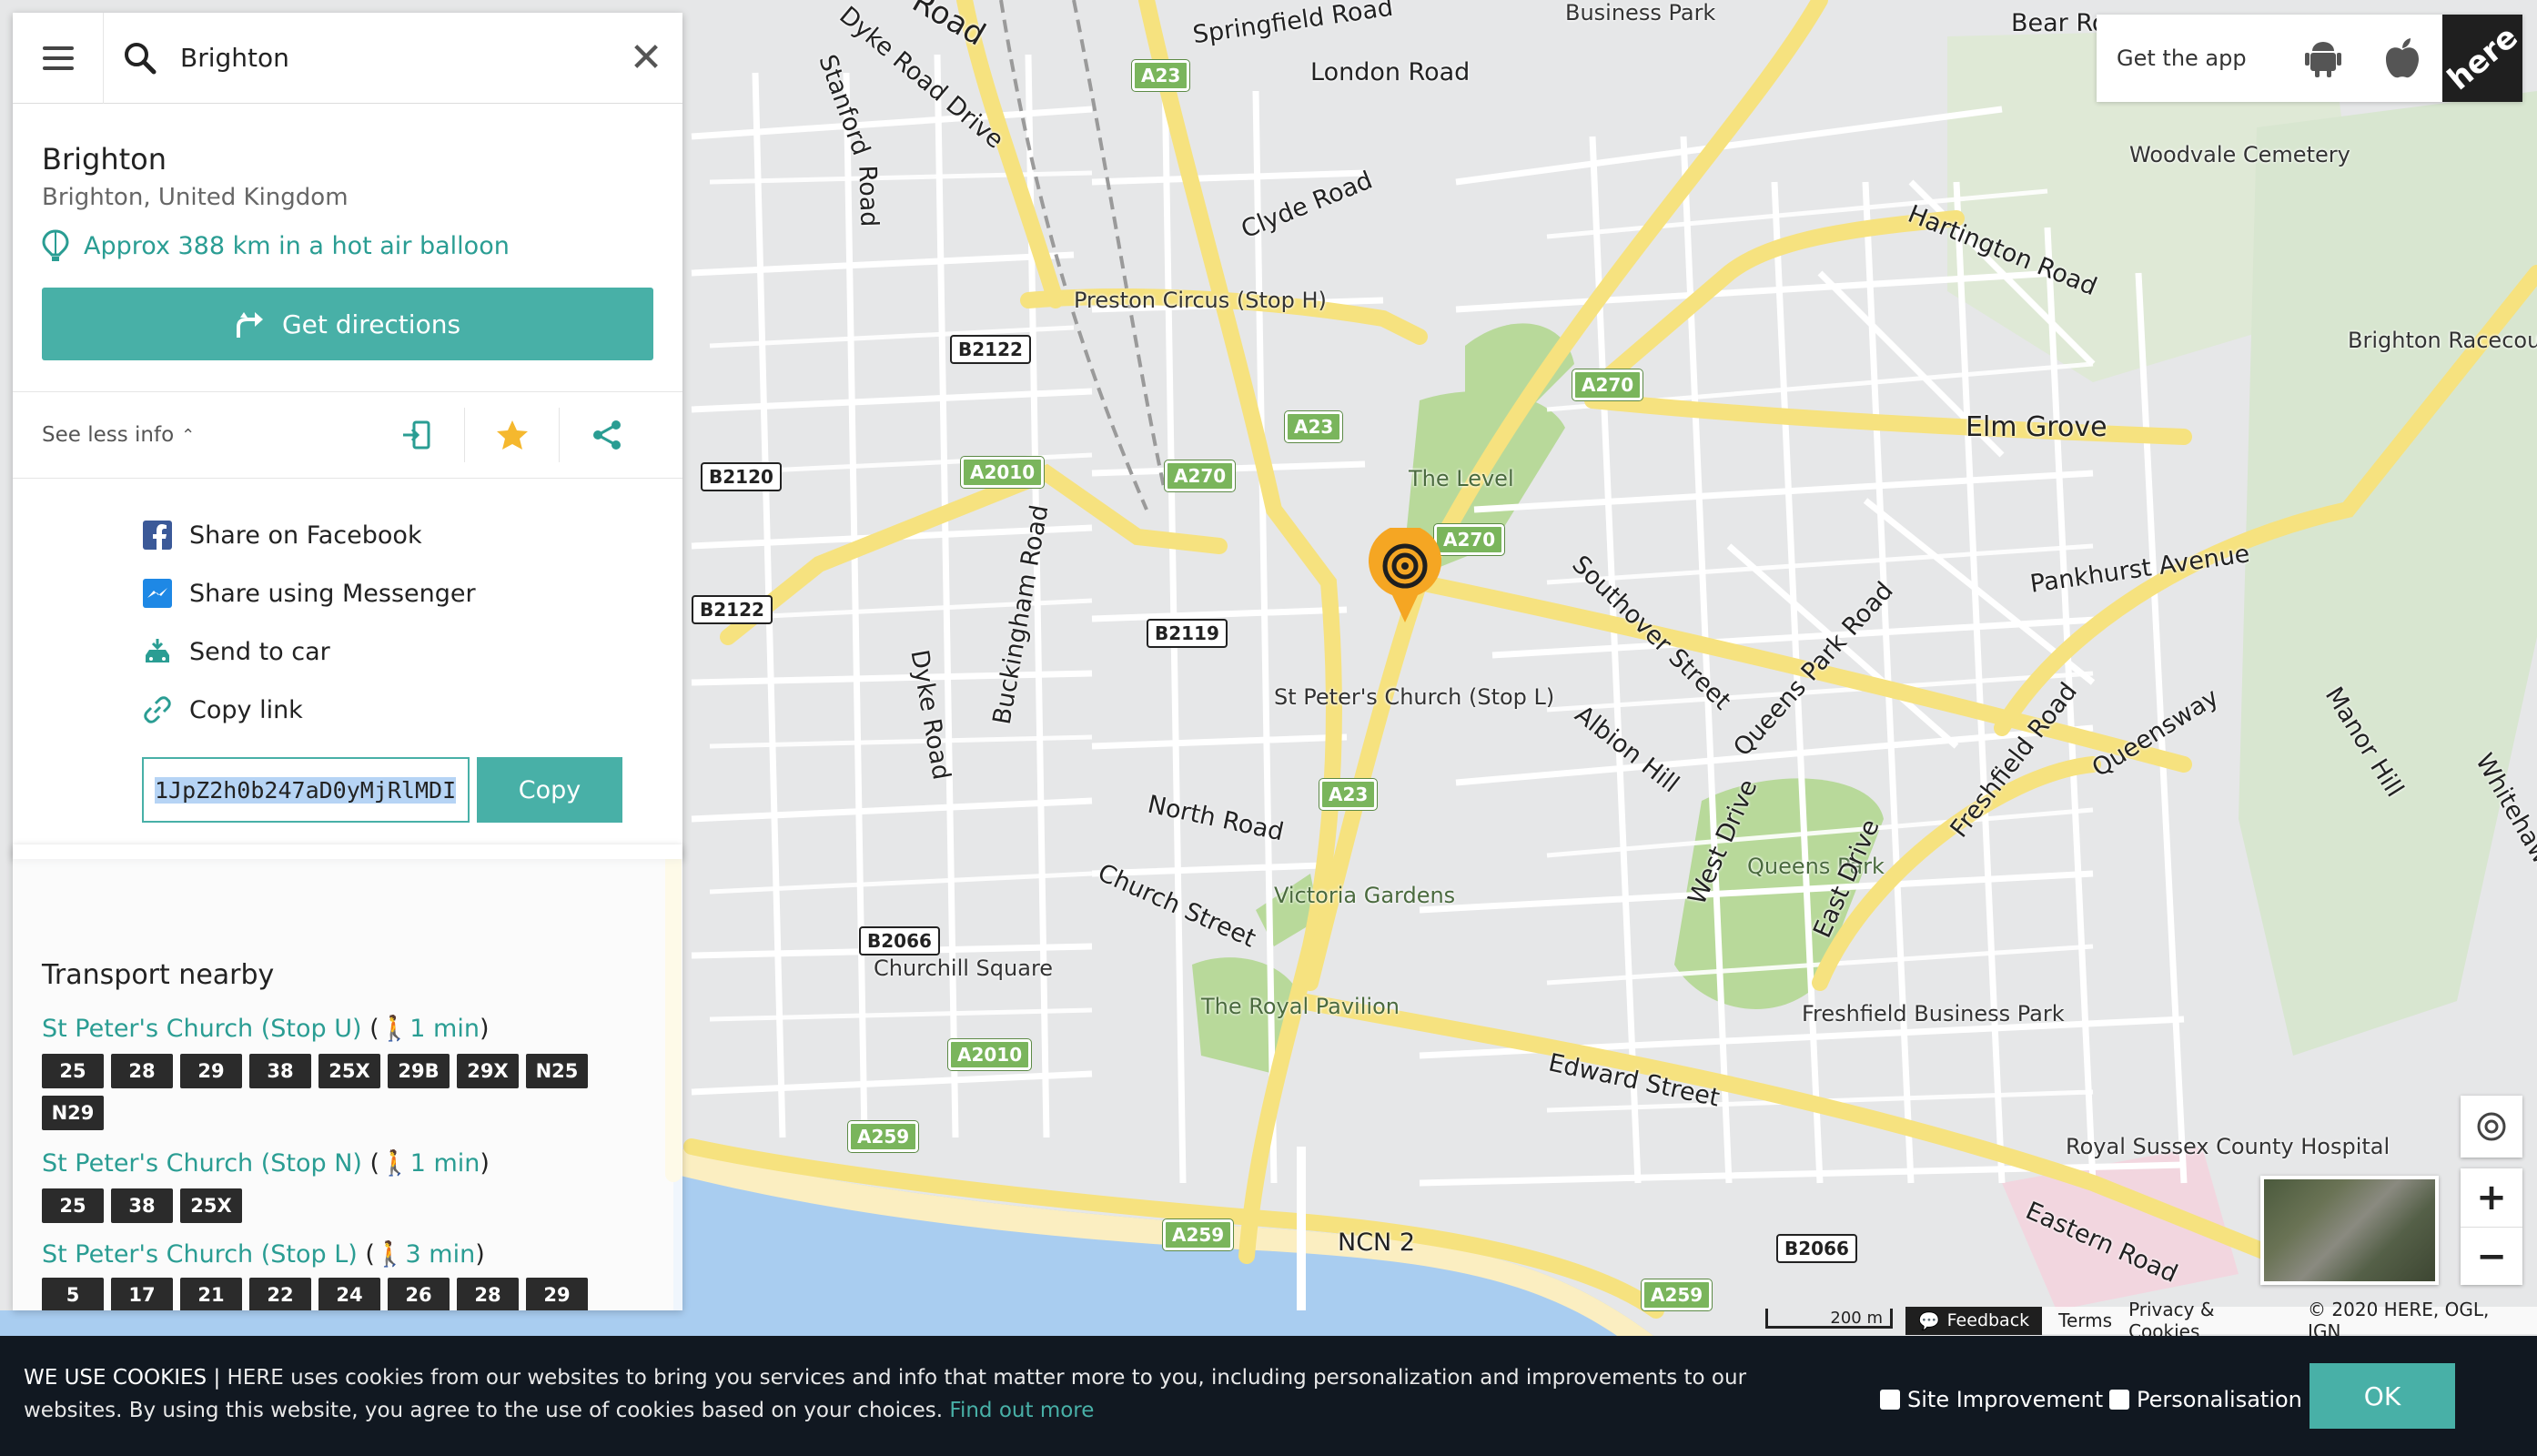  Describe the element at coordinates (2219, 1400) in the screenshot. I see `personalisation-label: Personalisation` at that location.